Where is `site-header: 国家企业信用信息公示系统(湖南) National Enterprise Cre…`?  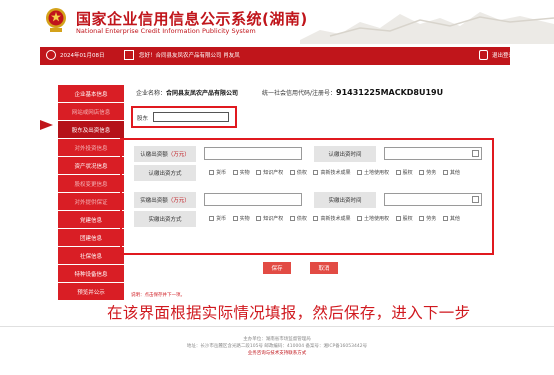 site-header: 国家企业信用信息公示系统(湖南) National Enterprise Cre… is located at coordinates (277, 22).